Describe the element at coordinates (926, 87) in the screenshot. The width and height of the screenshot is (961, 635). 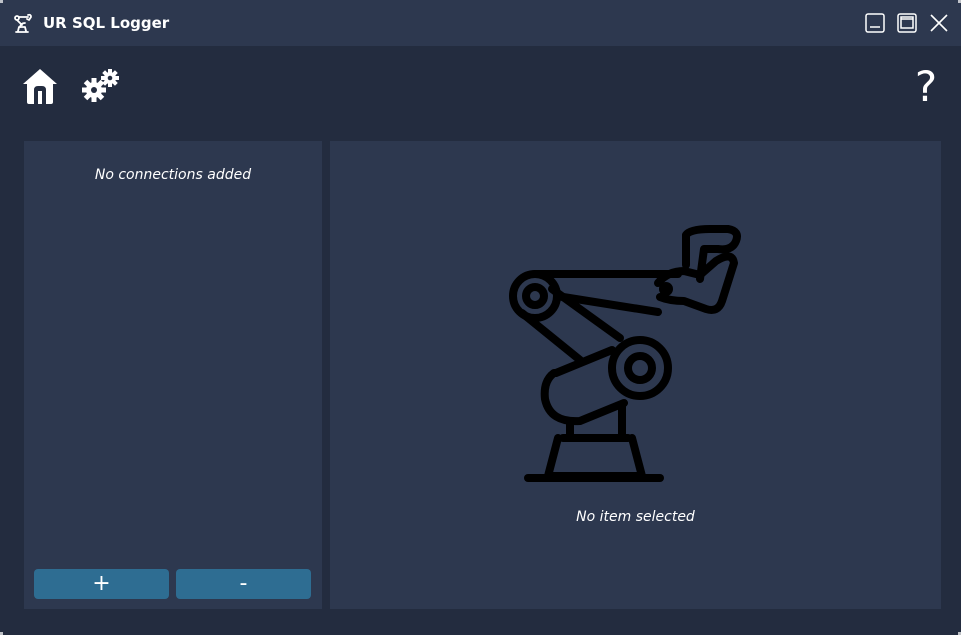
I see `help-icon: ?` at that location.